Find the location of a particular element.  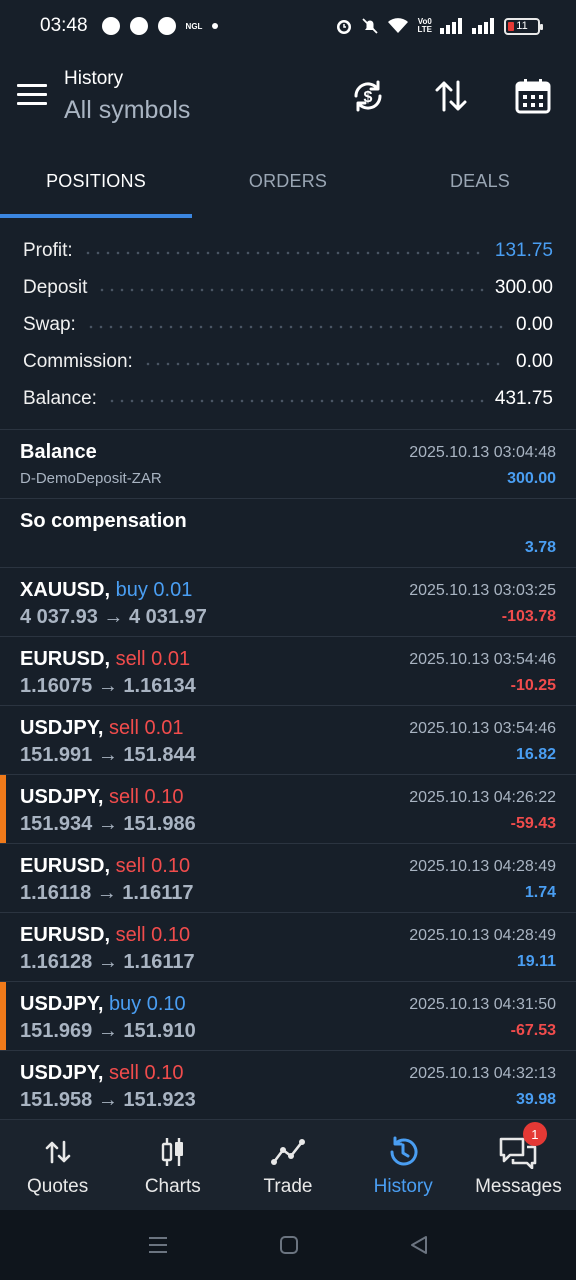

nav-messages: Messages 1 is located at coordinates (518, 1165).